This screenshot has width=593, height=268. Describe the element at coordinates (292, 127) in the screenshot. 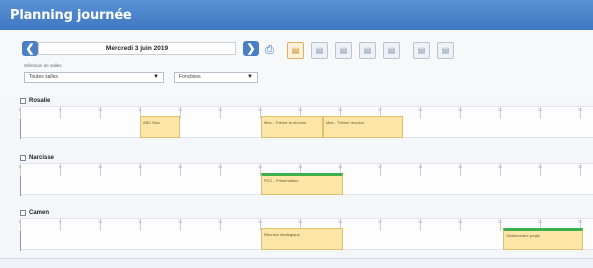

I see `event-block: Mes - Thème la réunion` at that location.